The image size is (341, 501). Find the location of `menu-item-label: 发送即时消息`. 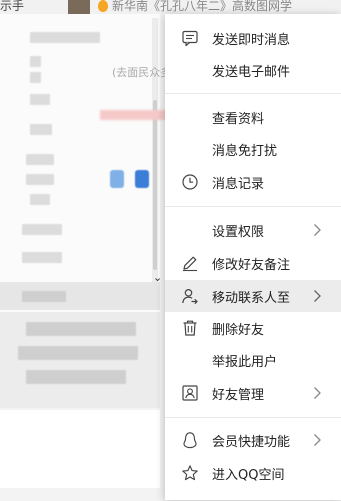

menu-item-label: 发送即时消息 is located at coordinates (251, 40).